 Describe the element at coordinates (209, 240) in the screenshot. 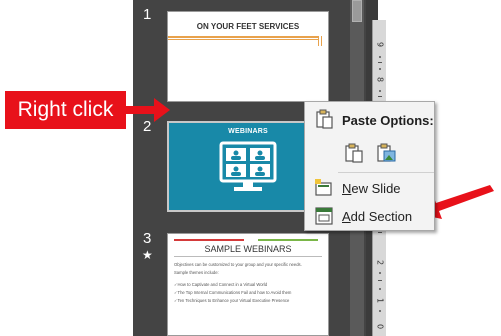

I see `slide-3-accent-red` at that location.